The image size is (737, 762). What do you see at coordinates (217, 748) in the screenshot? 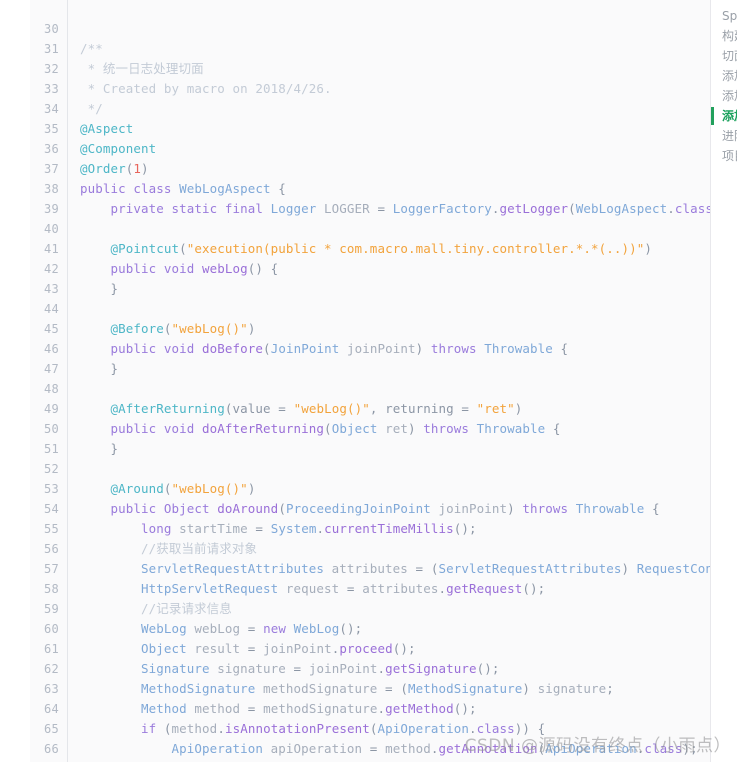
I see `code-token: ApiOperation` at bounding box center [217, 748].